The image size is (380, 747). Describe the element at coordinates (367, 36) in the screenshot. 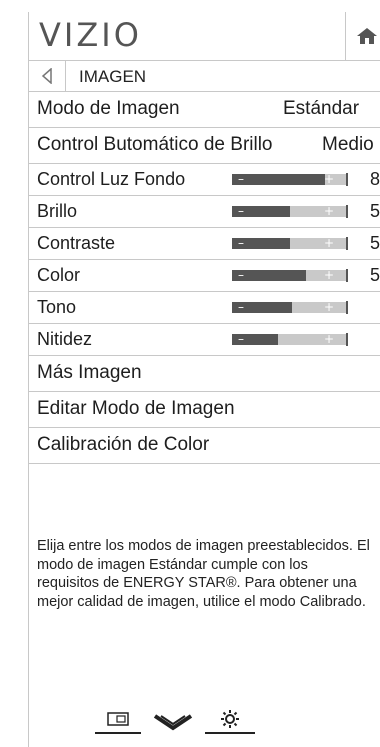

I see `home-icon` at that location.